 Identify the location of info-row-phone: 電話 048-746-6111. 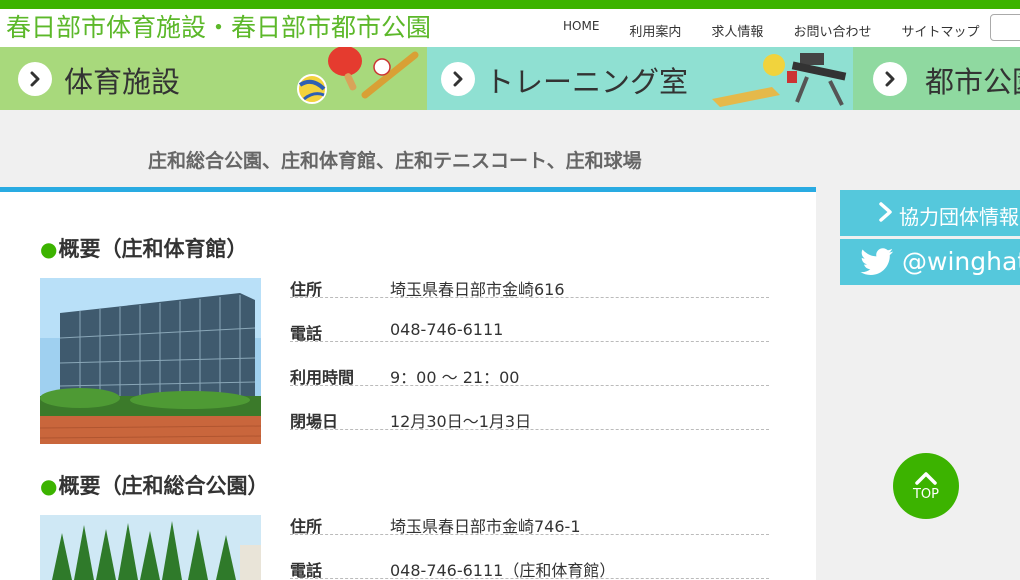
(529, 331).